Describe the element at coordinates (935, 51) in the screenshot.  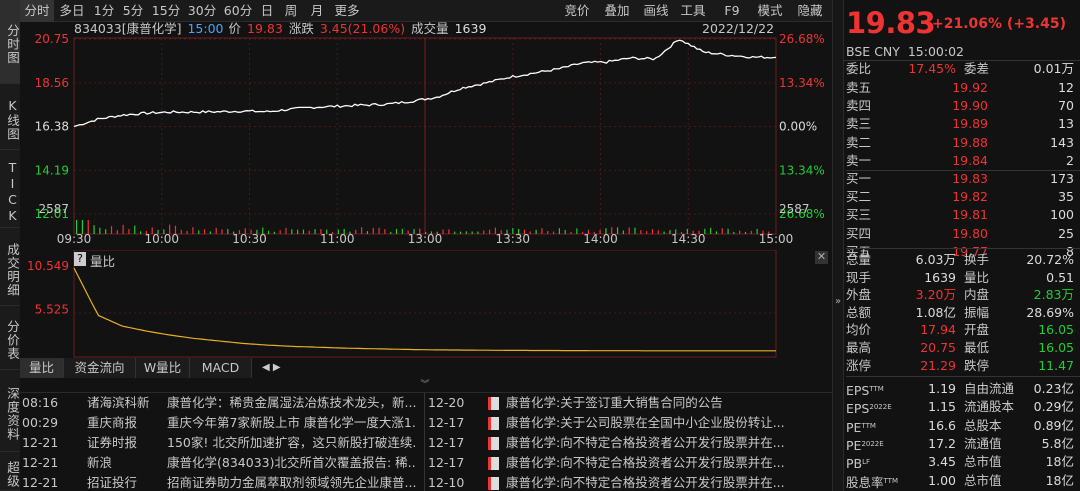
I see `quote-time: 15:00:02` at that location.